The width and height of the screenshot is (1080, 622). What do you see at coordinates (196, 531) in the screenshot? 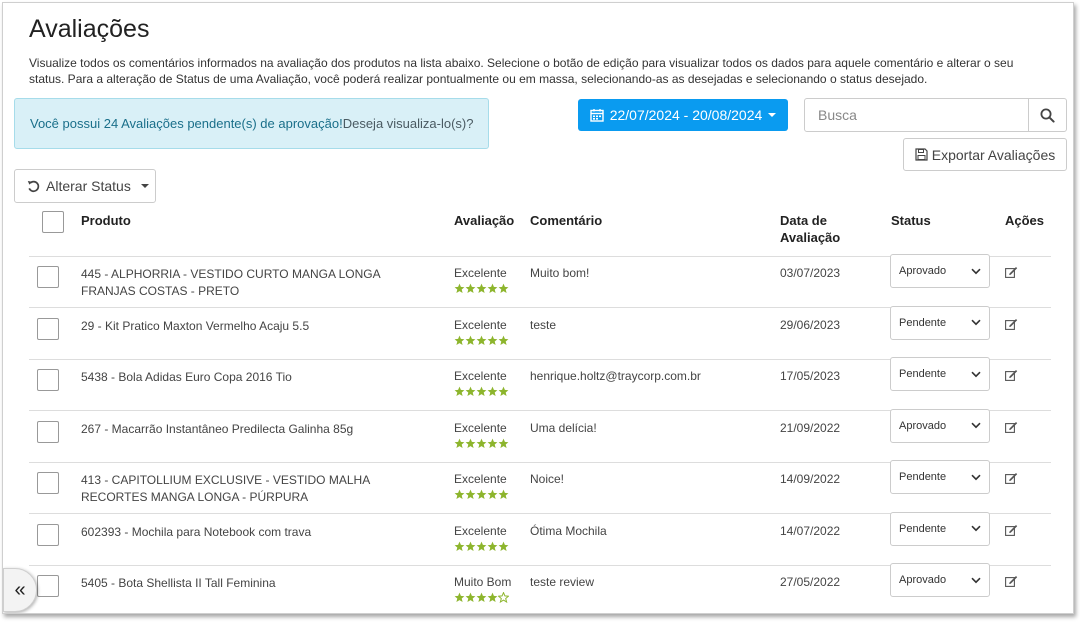
I see `product-name: 602393 - Mochila para Notebook com trava` at bounding box center [196, 531].